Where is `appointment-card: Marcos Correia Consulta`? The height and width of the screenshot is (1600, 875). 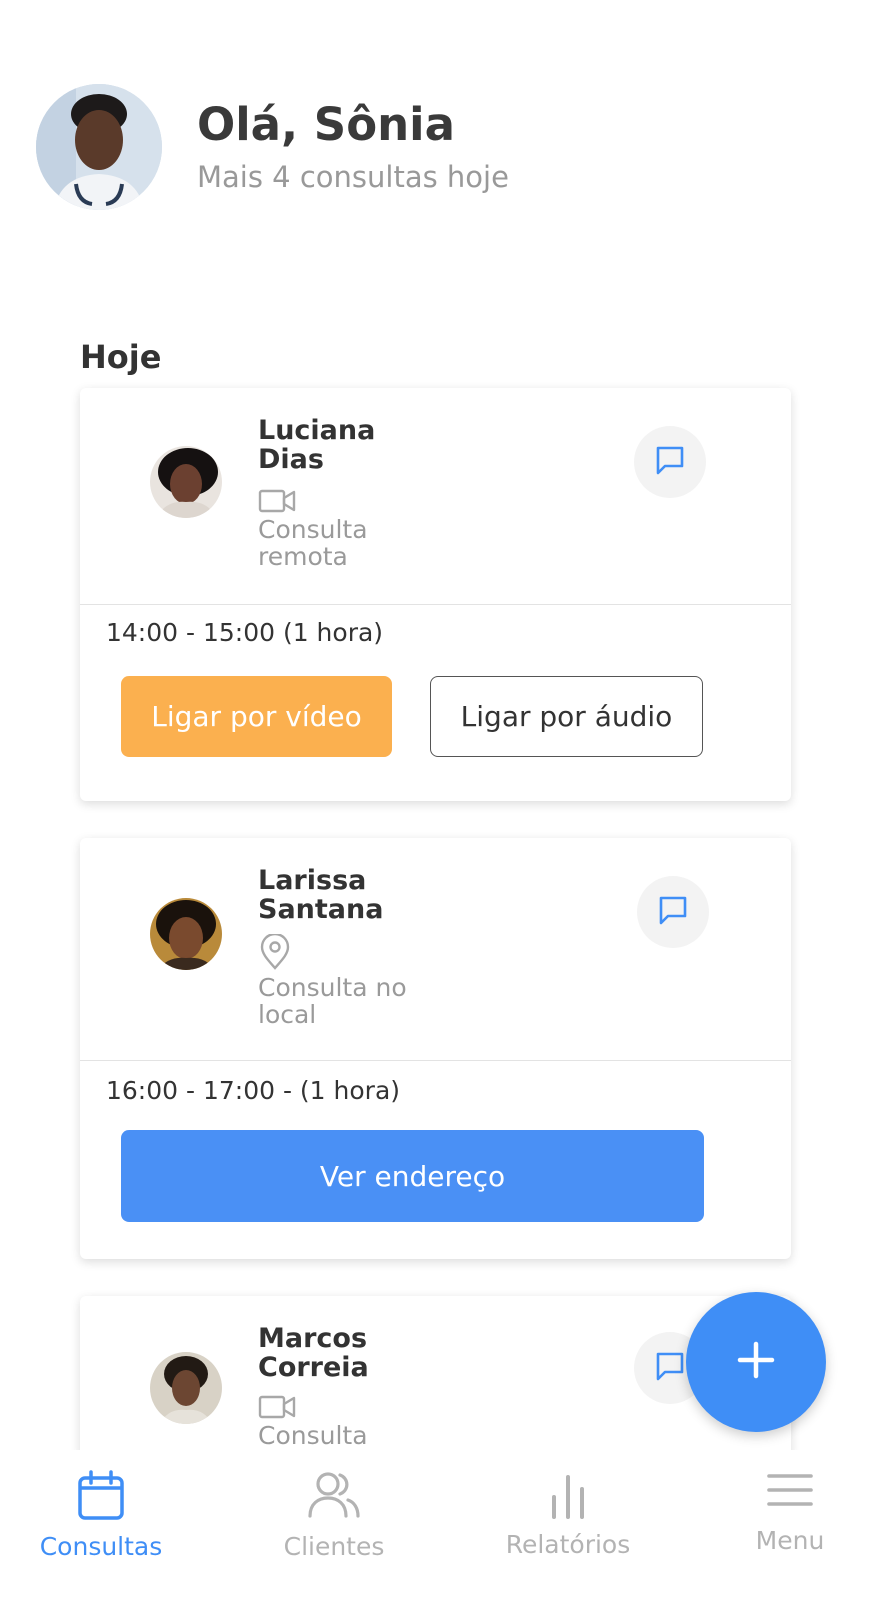 appointment-card: Marcos Correia Consulta is located at coordinates (435, 1376).